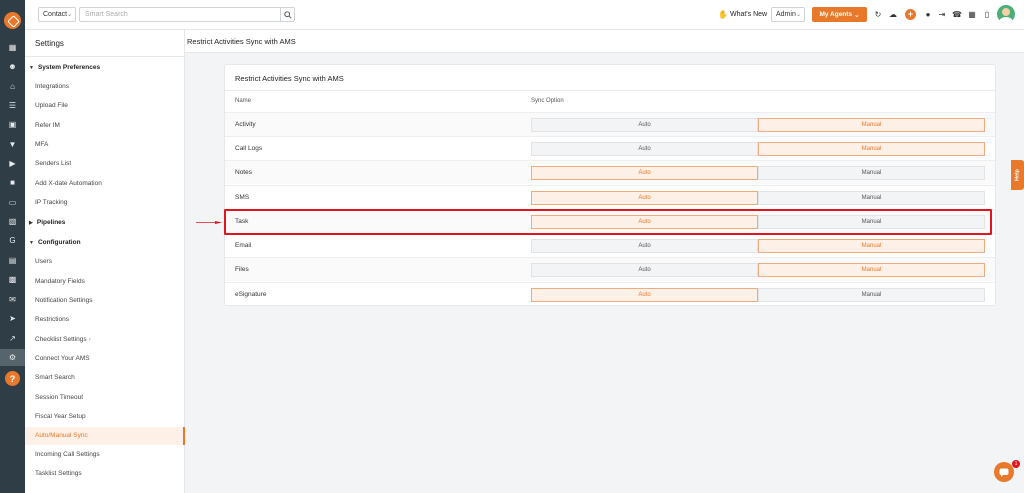 This screenshot has height=493, width=1024. What do you see at coordinates (59, 397) in the screenshot?
I see `nav-item-session-timeout: Session Timeout` at bounding box center [59, 397].